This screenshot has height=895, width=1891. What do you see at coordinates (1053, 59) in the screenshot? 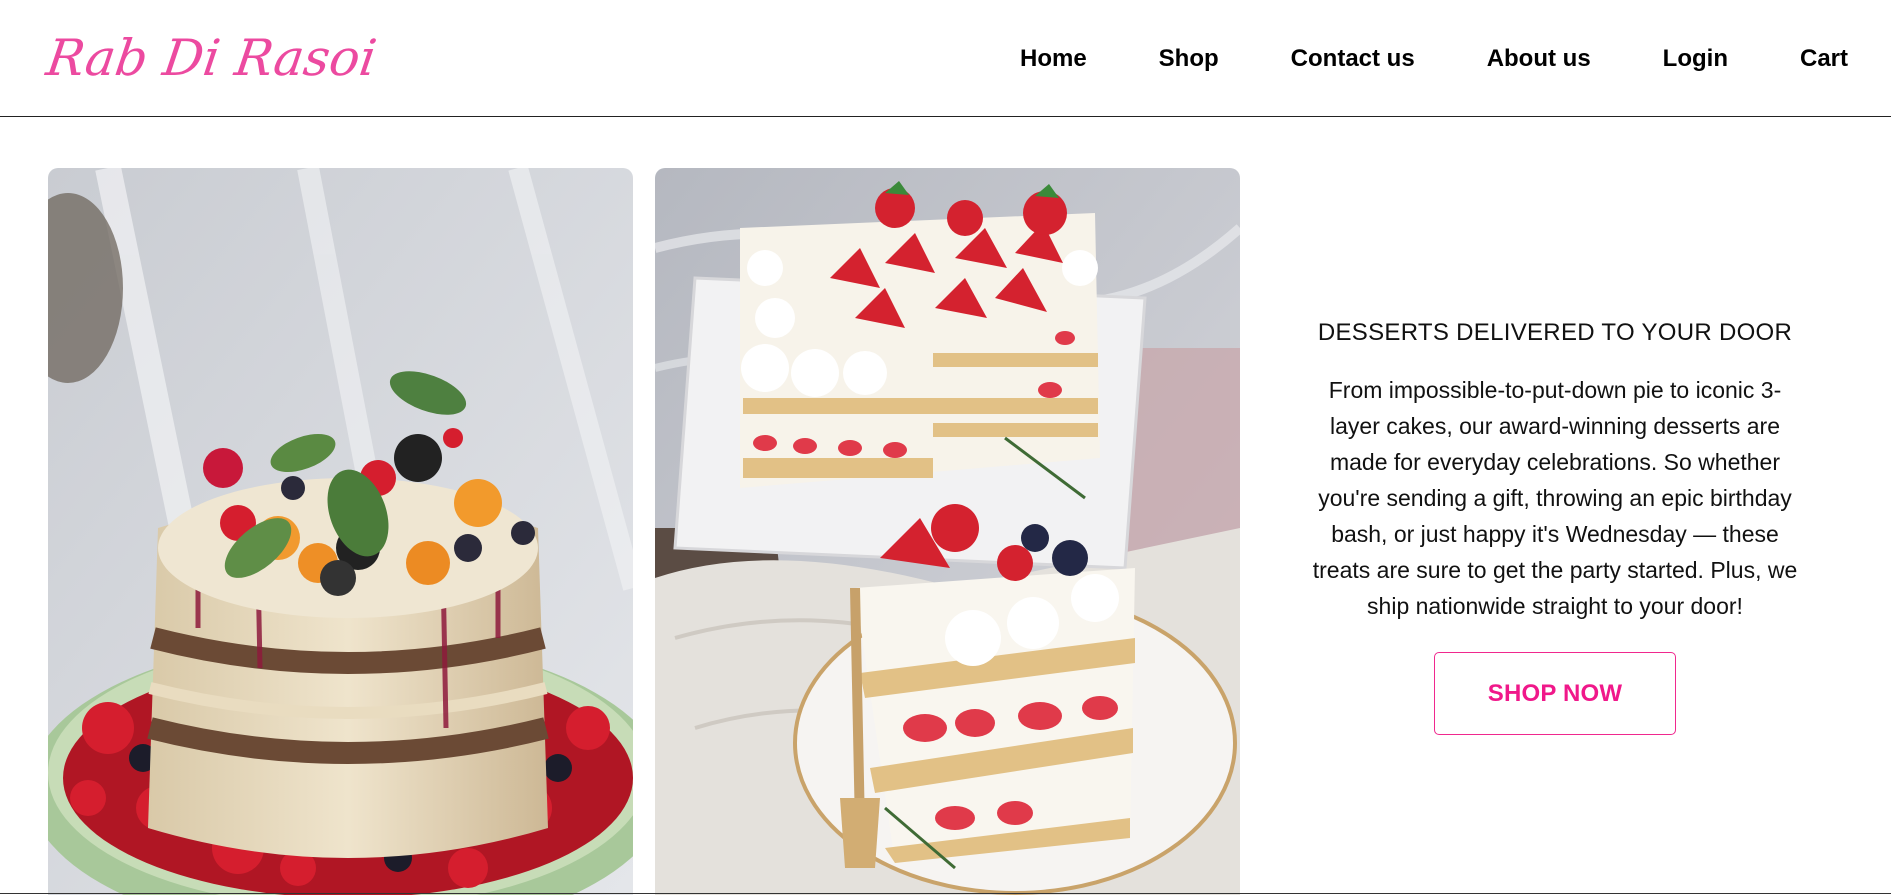
I see `nav-home-link: Home` at bounding box center [1053, 59].